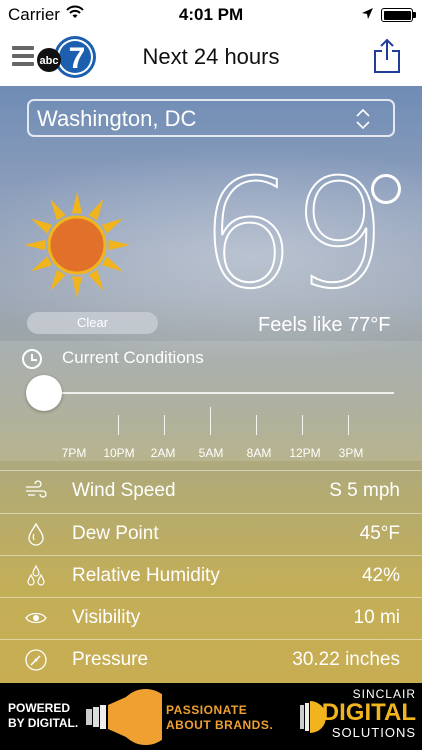 Image resolution: width=422 pixels, height=750 pixels. I want to click on location-arrow-icon, so click(367, 13).